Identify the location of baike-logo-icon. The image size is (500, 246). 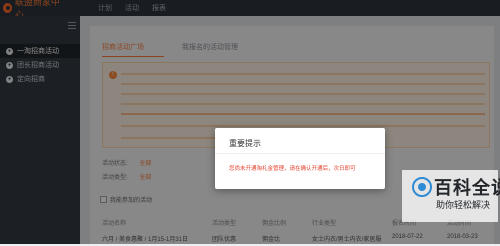
(422, 187).